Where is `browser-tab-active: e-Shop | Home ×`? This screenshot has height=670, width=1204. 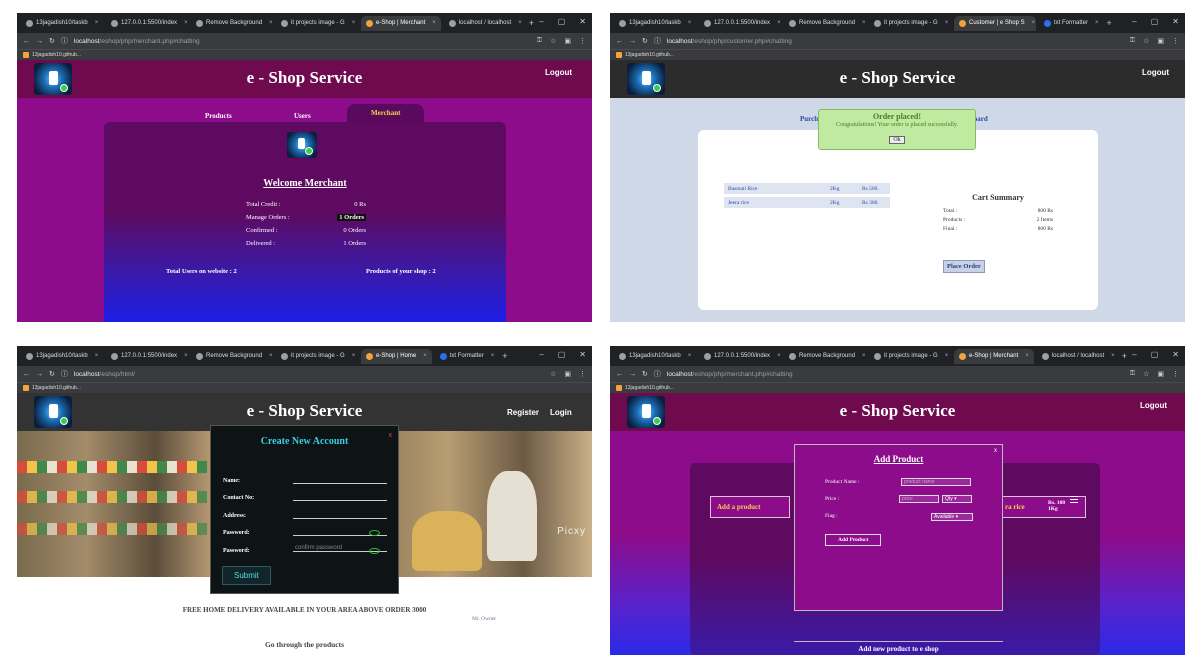
browser-tab-active: e-Shop | Home × is located at coordinates (396, 356).